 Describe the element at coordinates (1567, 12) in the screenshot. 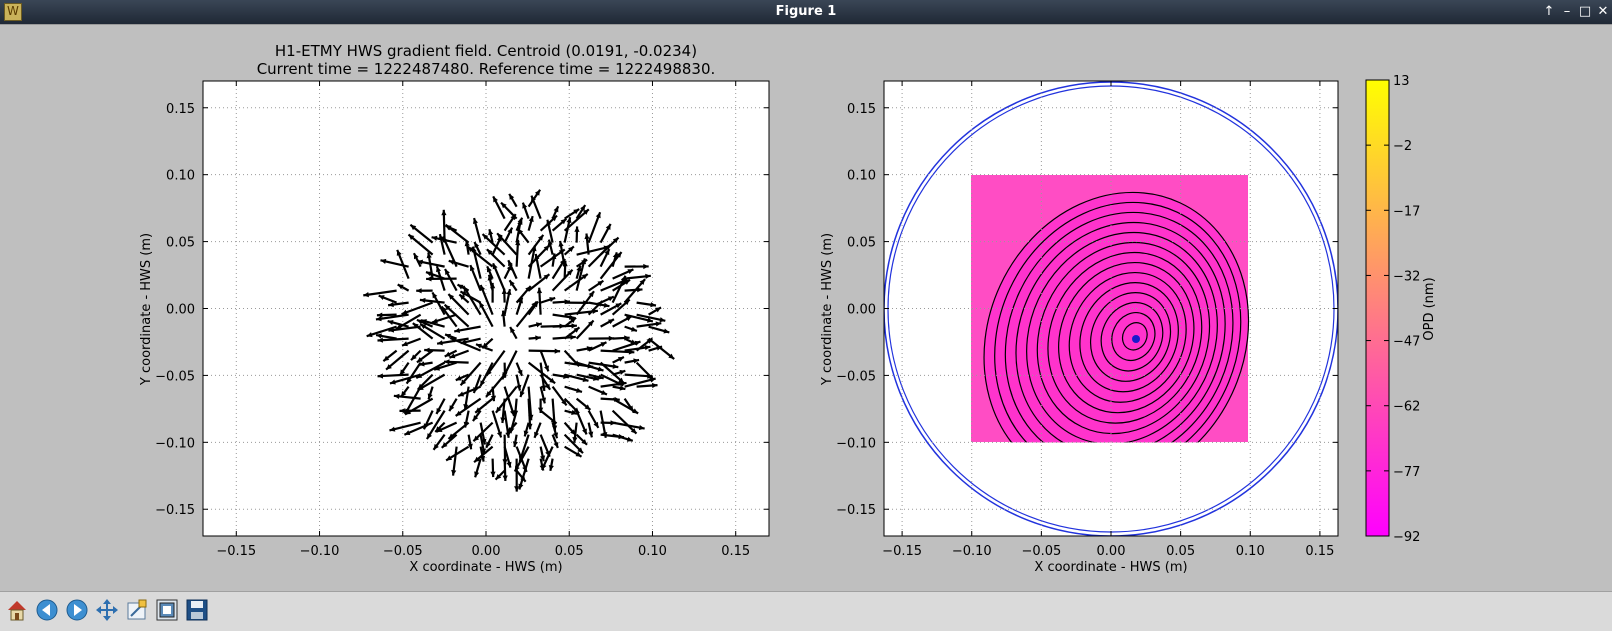

I see `minimize-button: –` at that location.